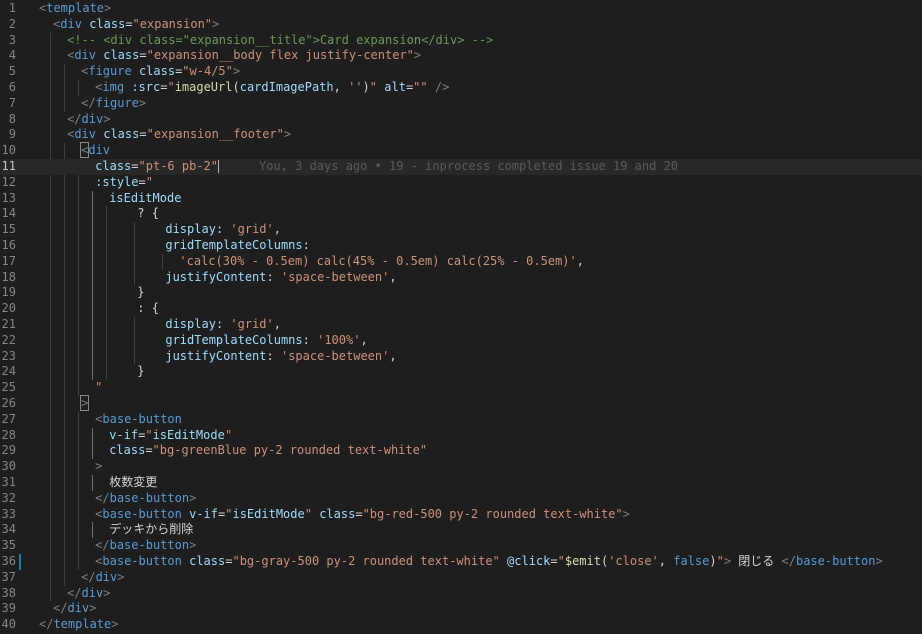 Image resolution: width=922 pixels, height=634 pixels. I want to click on code-line: 9 <div class="expansion__footer">, so click(461, 135).